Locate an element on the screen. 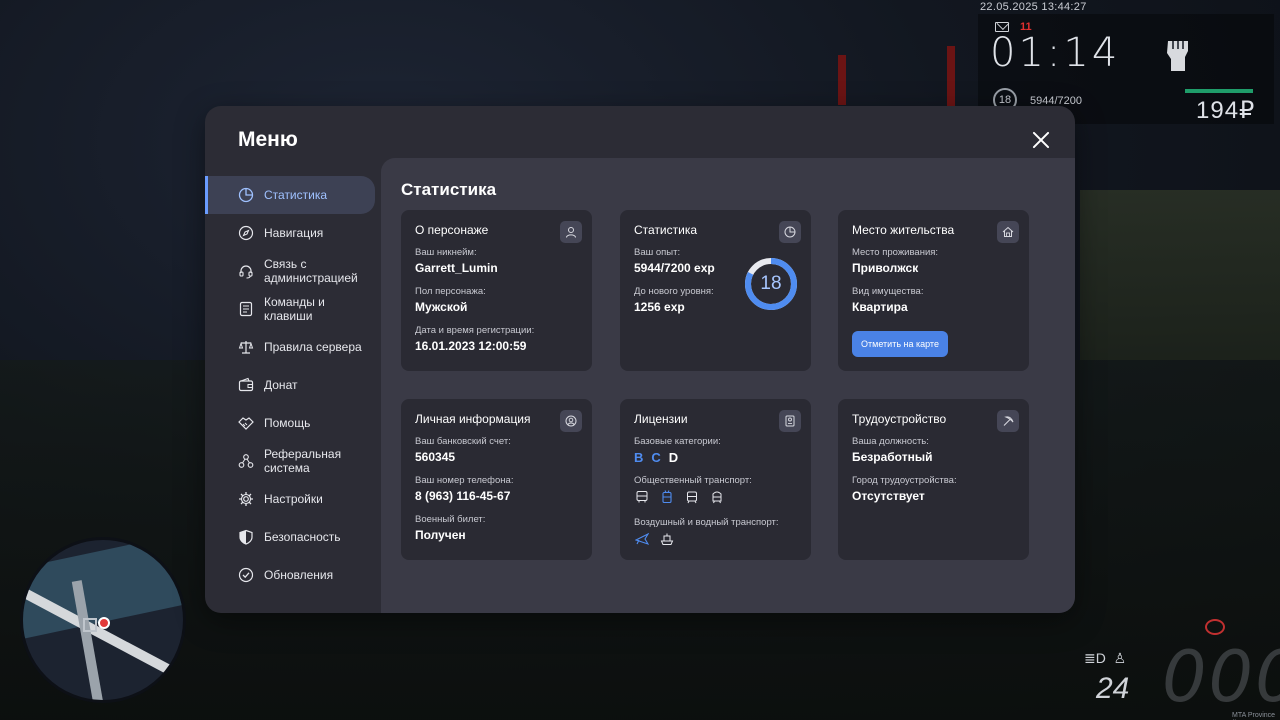 The image size is (1280, 720). level-number: 18 is located at coordinates (771, 283).